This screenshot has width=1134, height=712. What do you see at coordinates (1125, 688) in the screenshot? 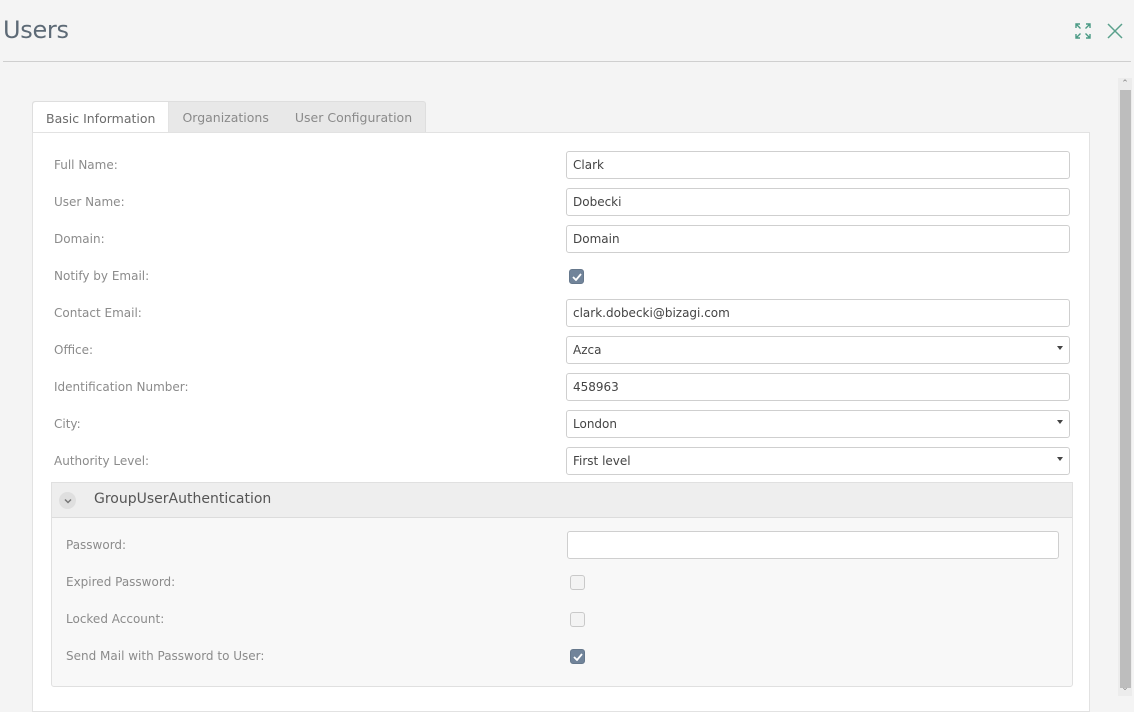
I see `scroll-down-icon: ⌄` at bounding box center [1125, 688].